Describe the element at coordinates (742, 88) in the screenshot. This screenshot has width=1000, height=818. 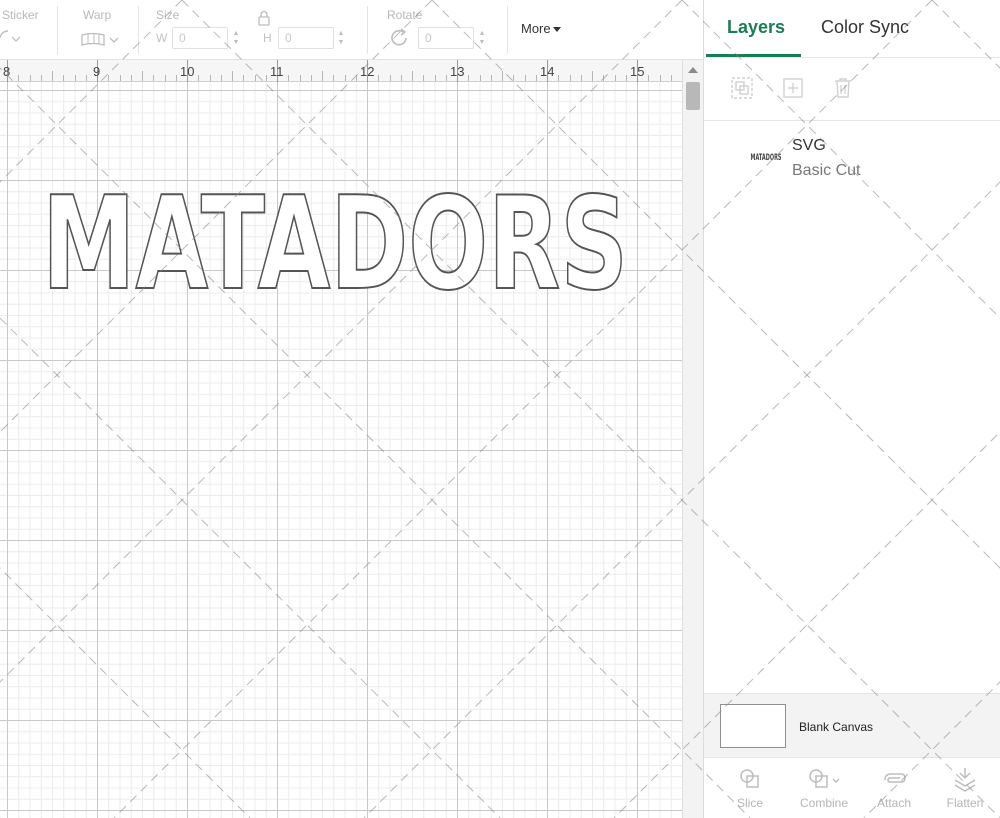
I see `group-icon` at that location.